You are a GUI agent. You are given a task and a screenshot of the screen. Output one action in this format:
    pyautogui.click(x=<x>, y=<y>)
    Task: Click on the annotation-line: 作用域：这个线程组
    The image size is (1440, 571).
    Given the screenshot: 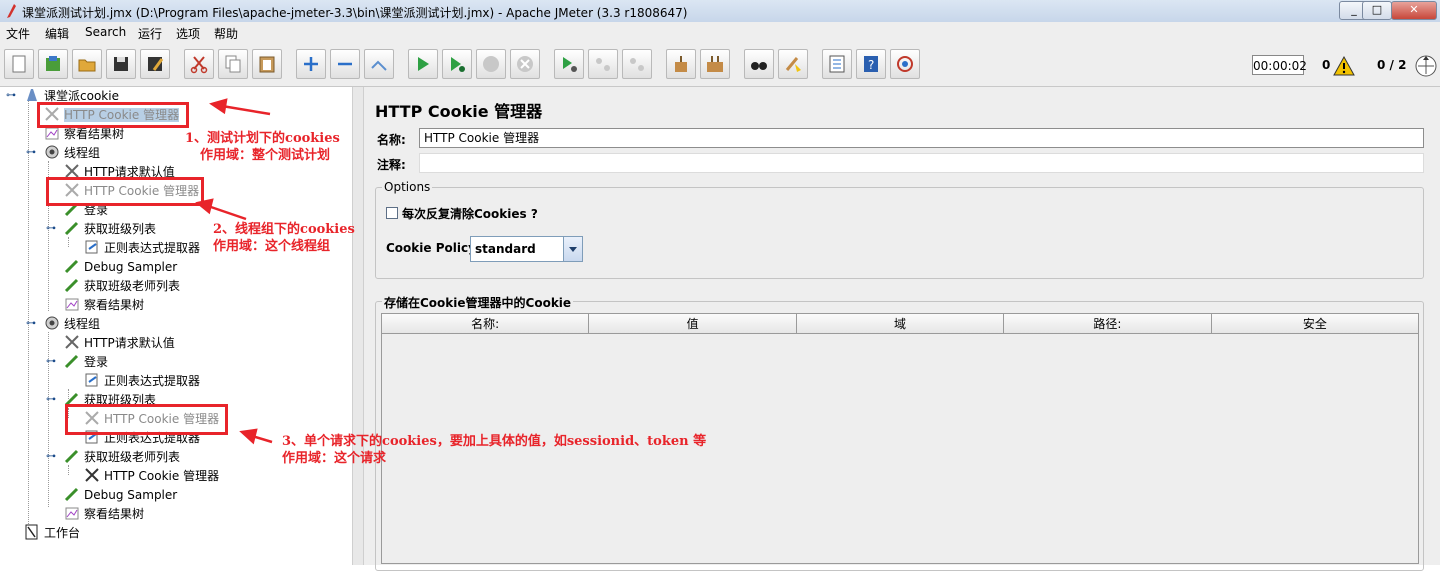 What is the action you would take?
    pyautogui.click(x=272, y=246)
    